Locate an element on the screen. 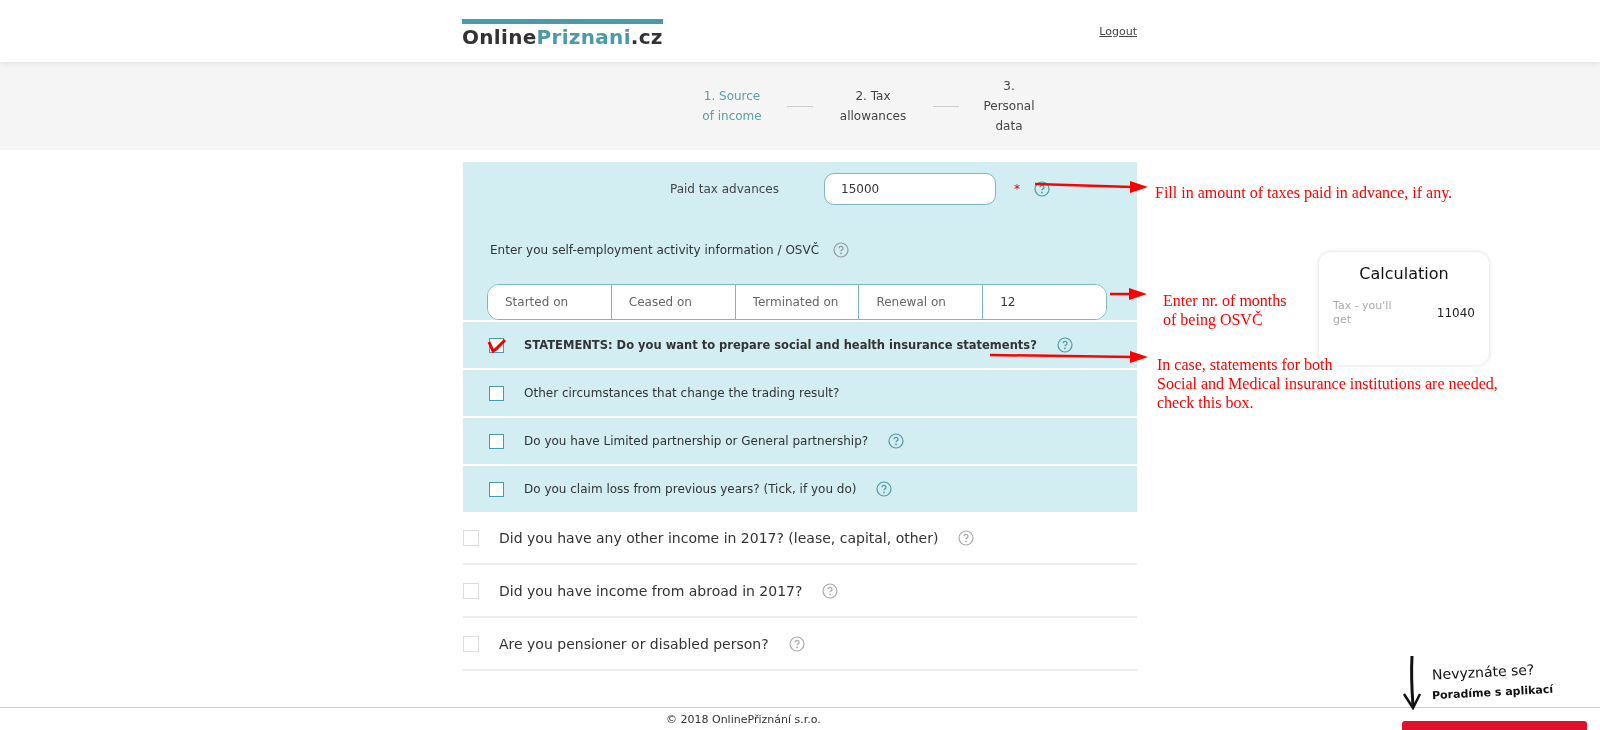 The width and height of the screenshot is (1600, 730). question-text: Did you have income from abroad in 2017? is located at coordinates (651, 590).